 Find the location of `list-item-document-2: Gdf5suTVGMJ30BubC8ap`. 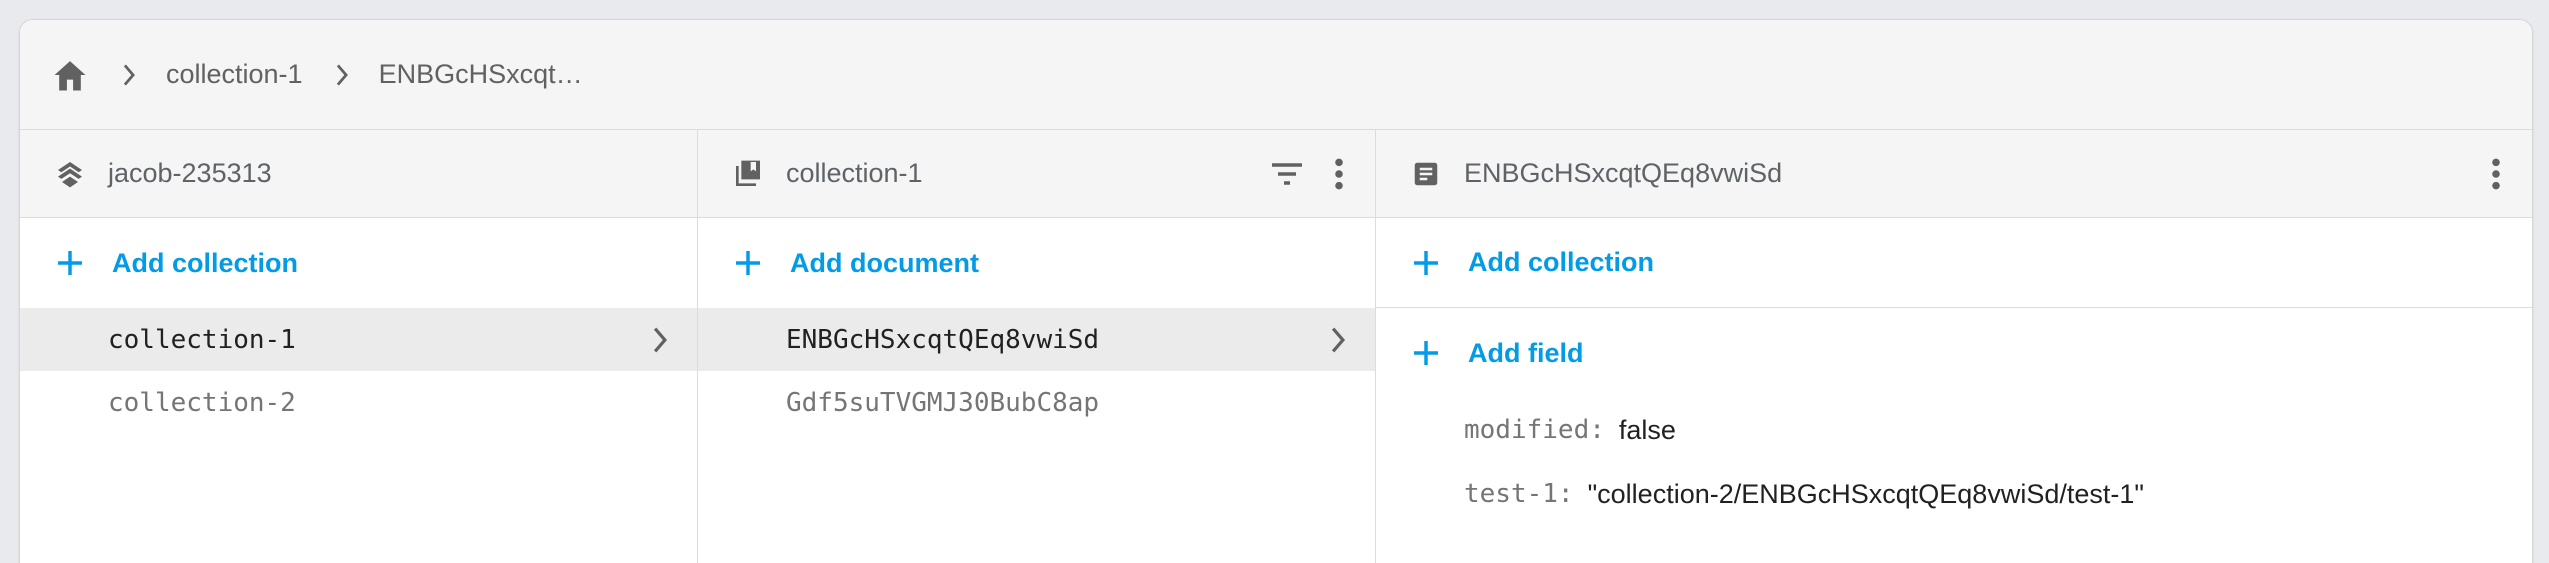

list-item-document-2: Gdf5suTVGMJ30BubC8ap is located at coordinates (1036, 402).